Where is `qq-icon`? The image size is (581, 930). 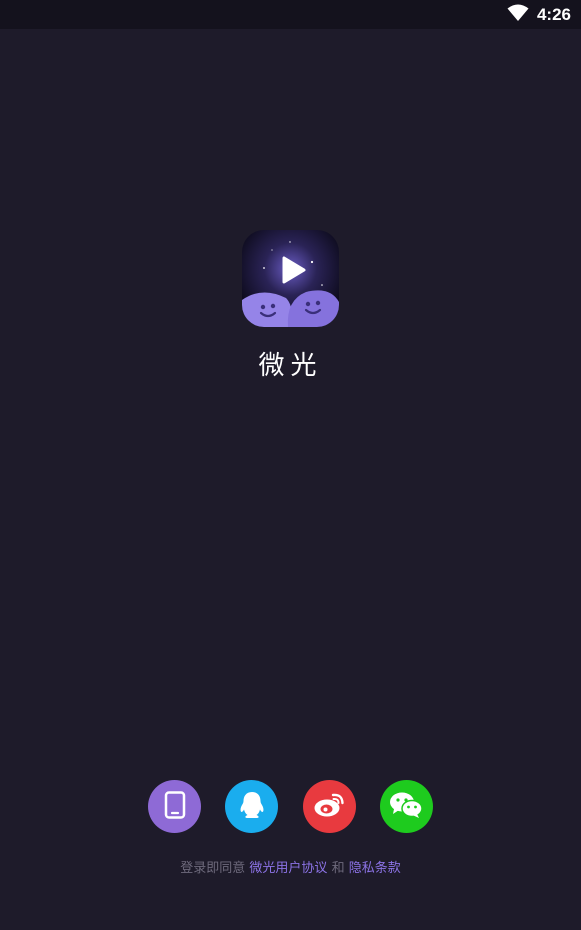
qq-icon is located at coordinates (252, 807).